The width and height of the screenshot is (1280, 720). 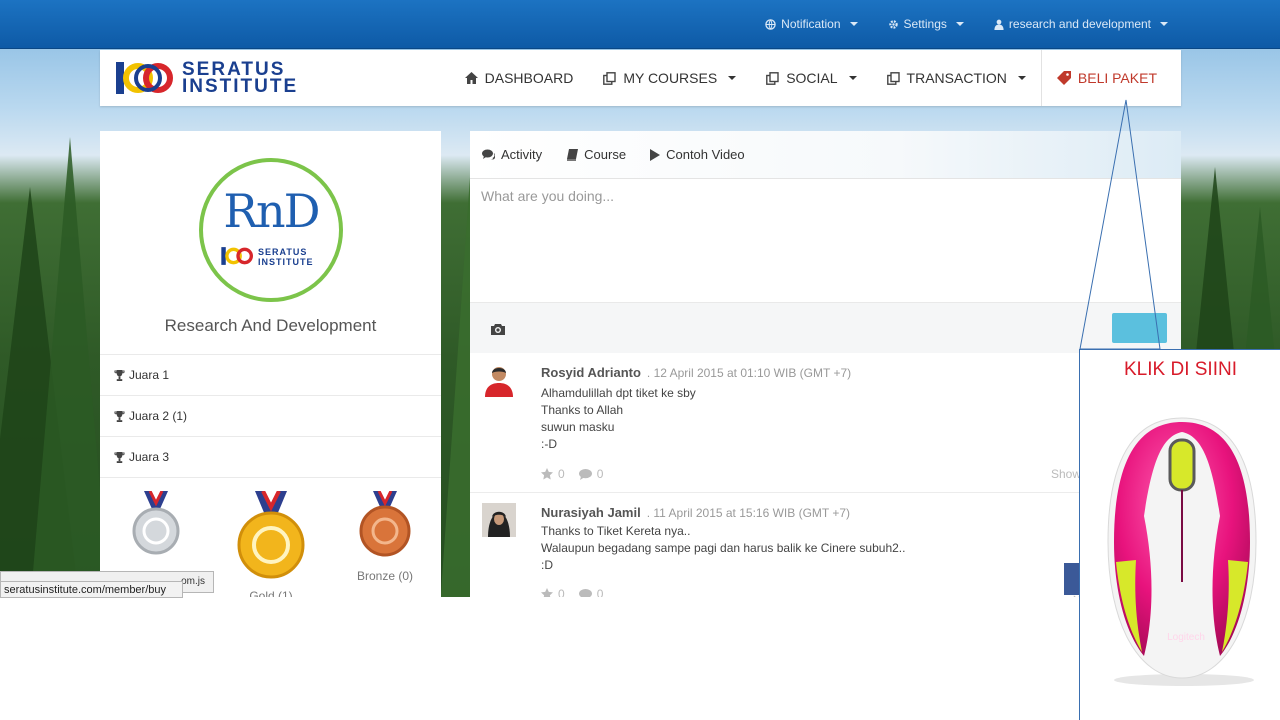 I want to click on link-status-tooltip: om.js seratusinstitute.com/member/buy, so click(x=107, y=584).